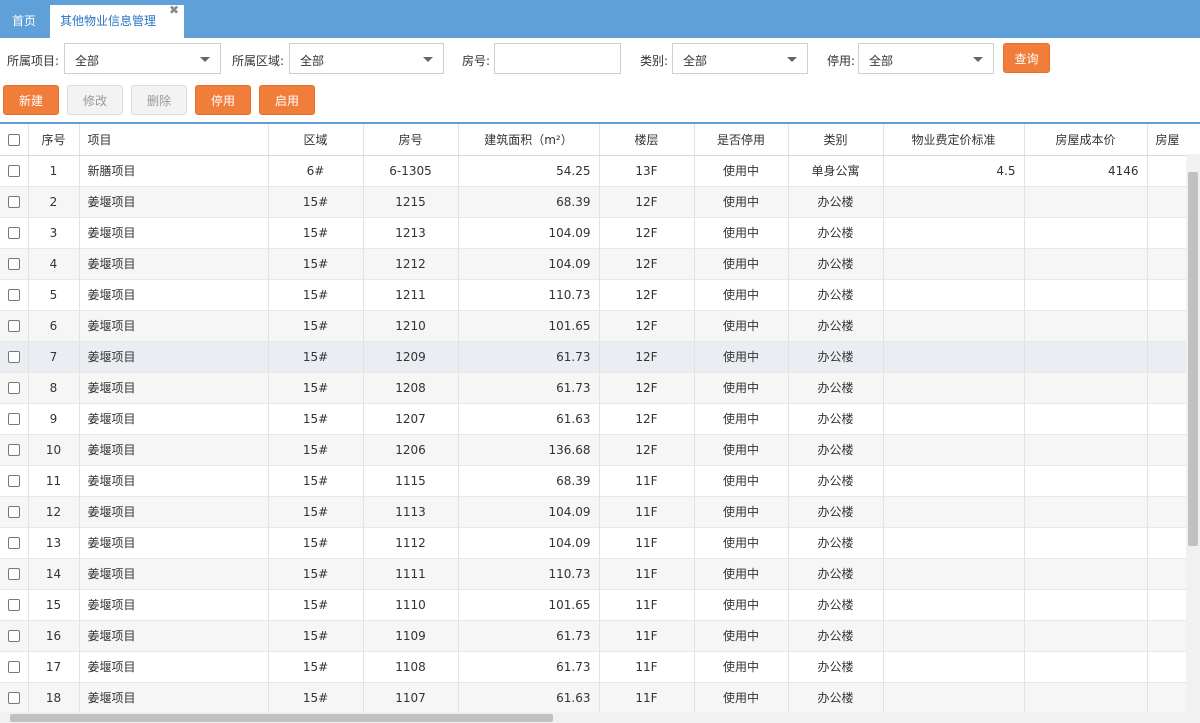 This screenshot has width=1200, height=723. What do you see at coordinates (647, 233) in the screenshot?
I see `table-cell: 12F` at bounding box center [647, 233].